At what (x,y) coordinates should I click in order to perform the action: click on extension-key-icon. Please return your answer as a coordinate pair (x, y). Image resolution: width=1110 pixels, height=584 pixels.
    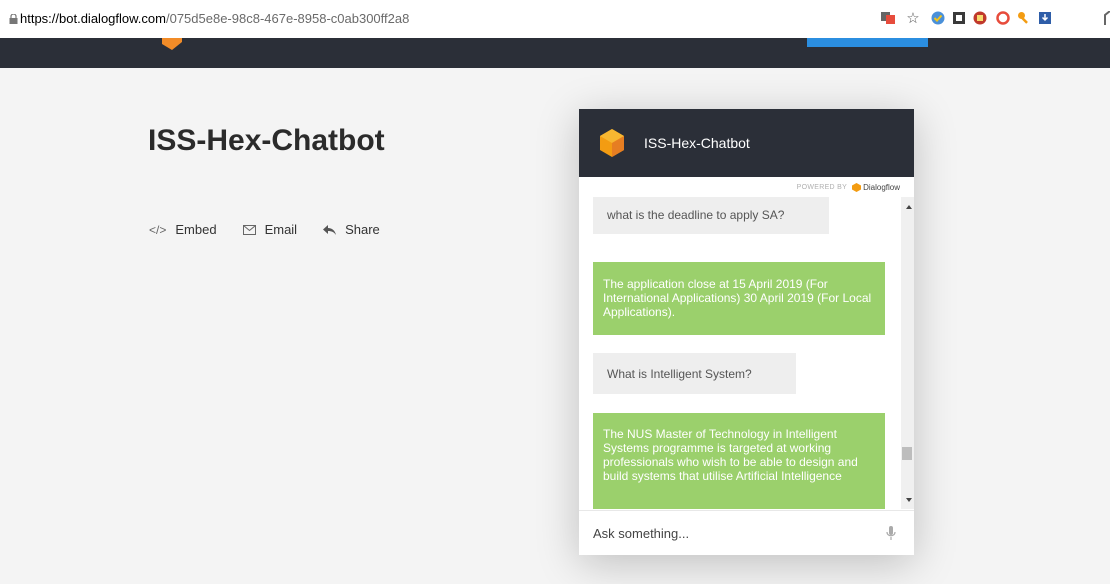
    Looking at the image, I should click on (1024, 18).